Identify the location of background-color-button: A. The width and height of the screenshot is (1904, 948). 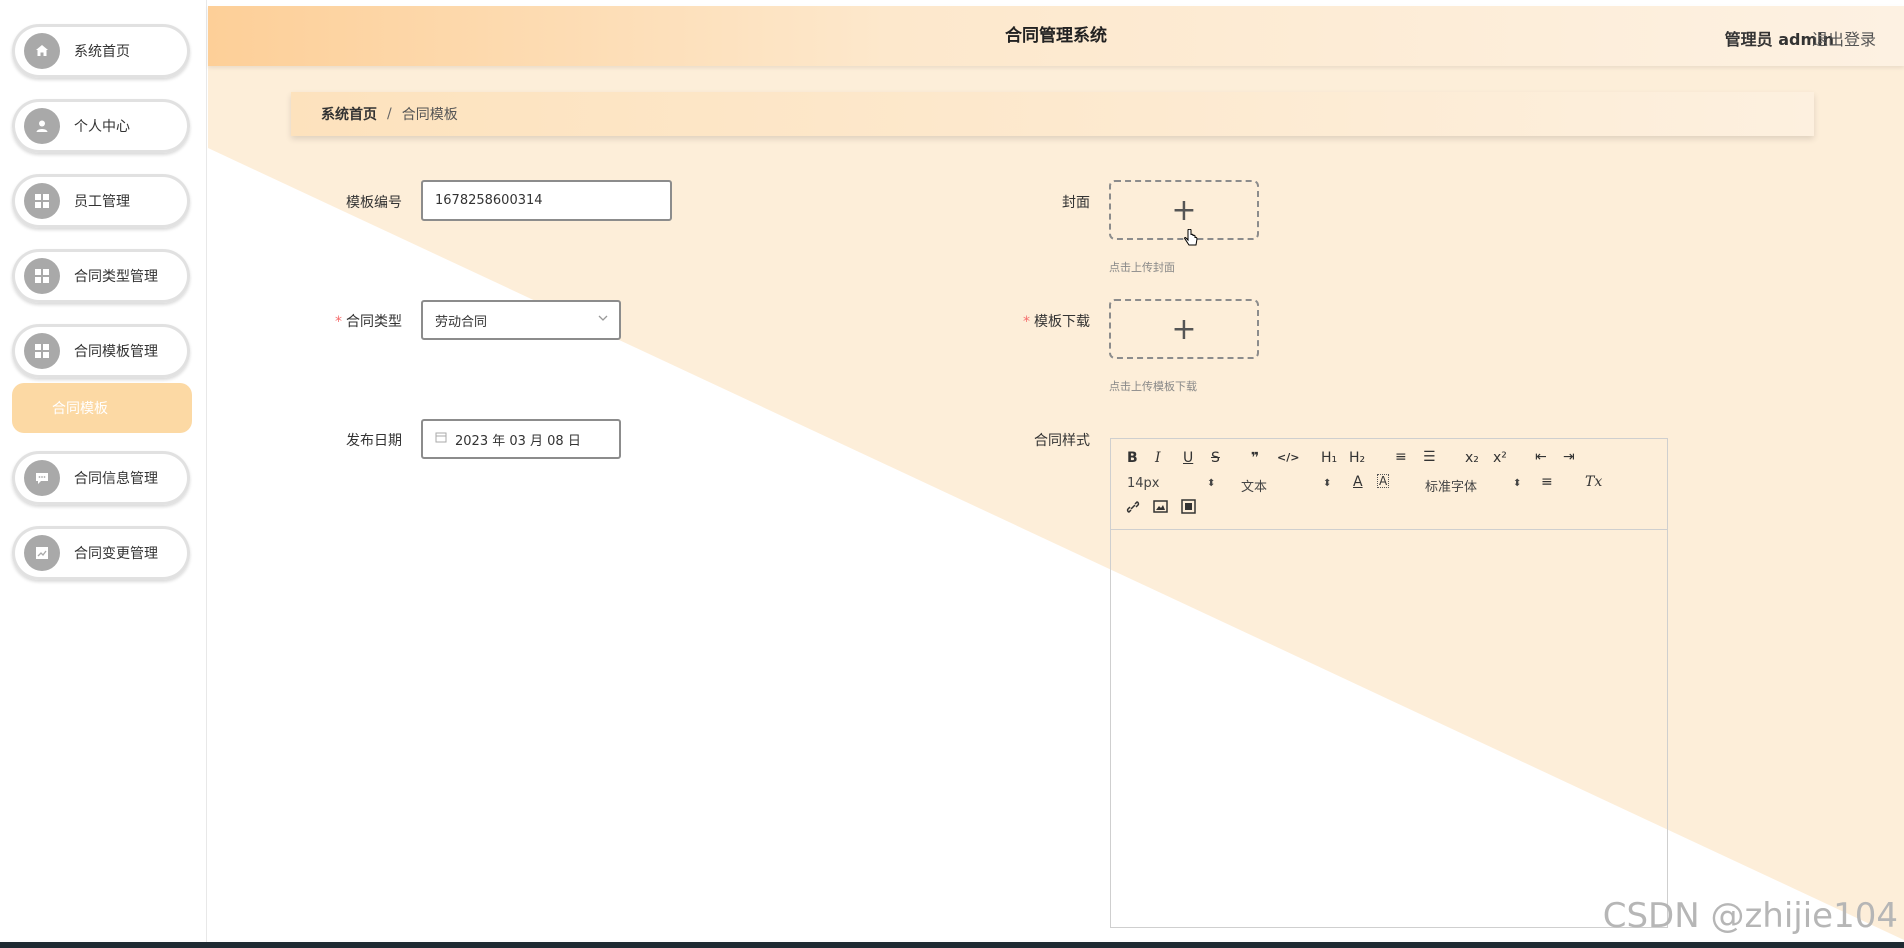
(1383, 481).